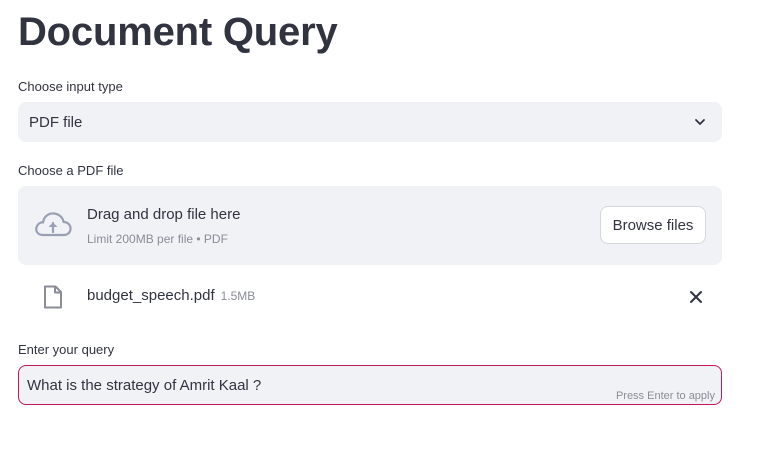 Image resolution: width=779 pixels, height=465 pixels. I want to click on uploaded-file-name: budget_speech.pdf 1.5MB, so click(171, 295).